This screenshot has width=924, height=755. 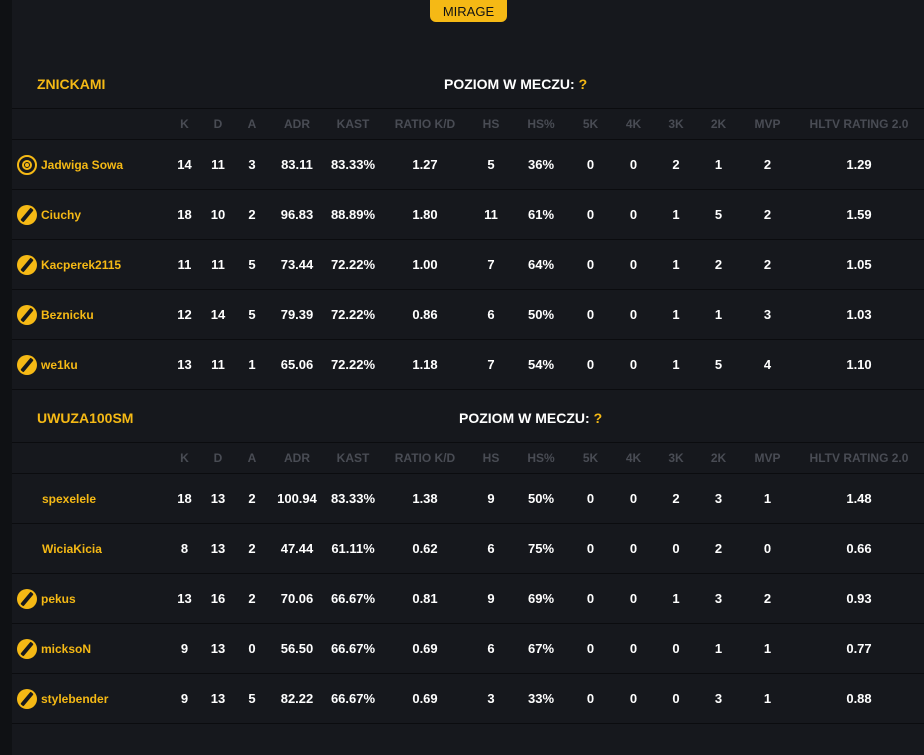 I want to click on stat-2k: 3, so click(x=718, y=498).